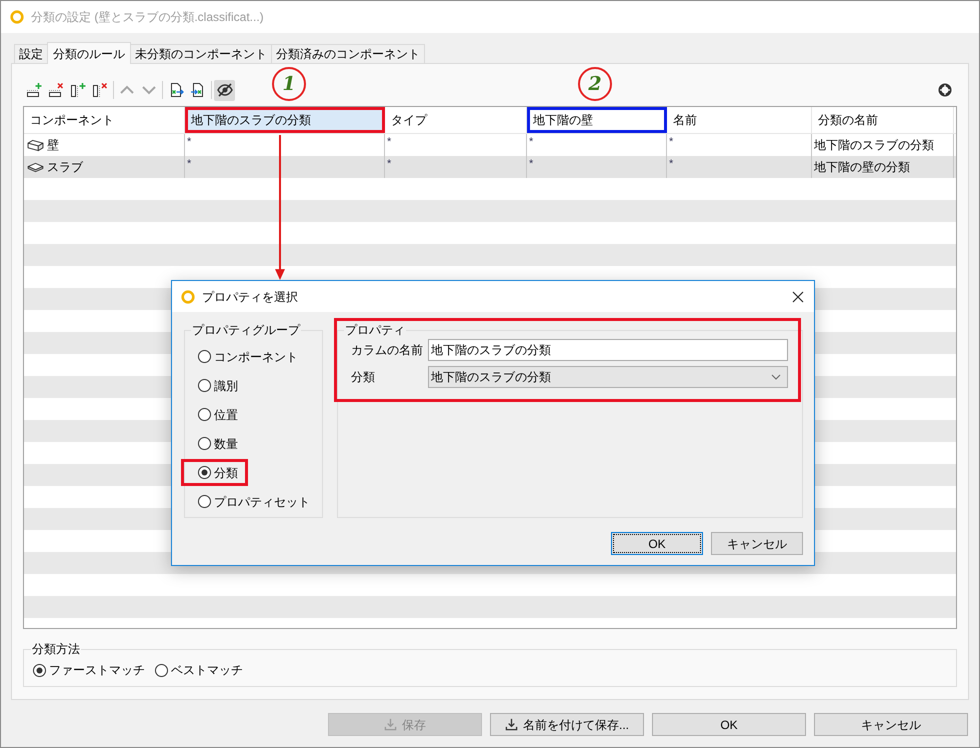 The width and height of the screenshot is (980, 748). Describe the element at coordinates (214, 385) in the screenshot. I see `radio-button: 識別` at that location.